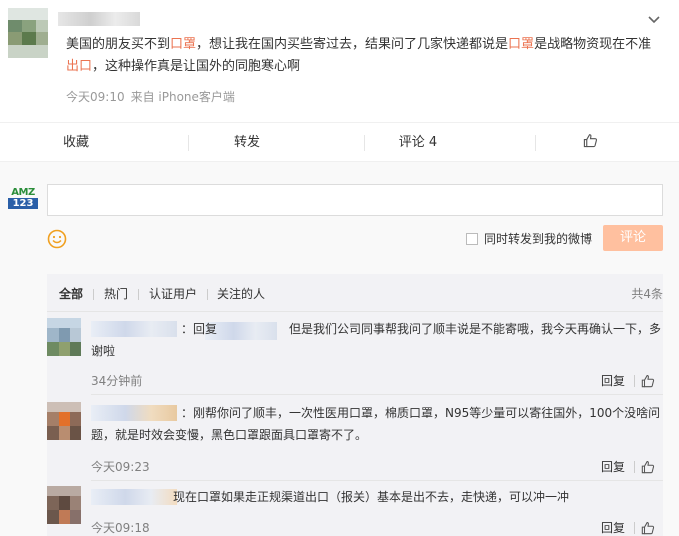  I want to click on comment-text: 现在口罩如果走正规渠道出口（报关）基本是出不去，走快递，可以冲一冲, so click(378, 497).